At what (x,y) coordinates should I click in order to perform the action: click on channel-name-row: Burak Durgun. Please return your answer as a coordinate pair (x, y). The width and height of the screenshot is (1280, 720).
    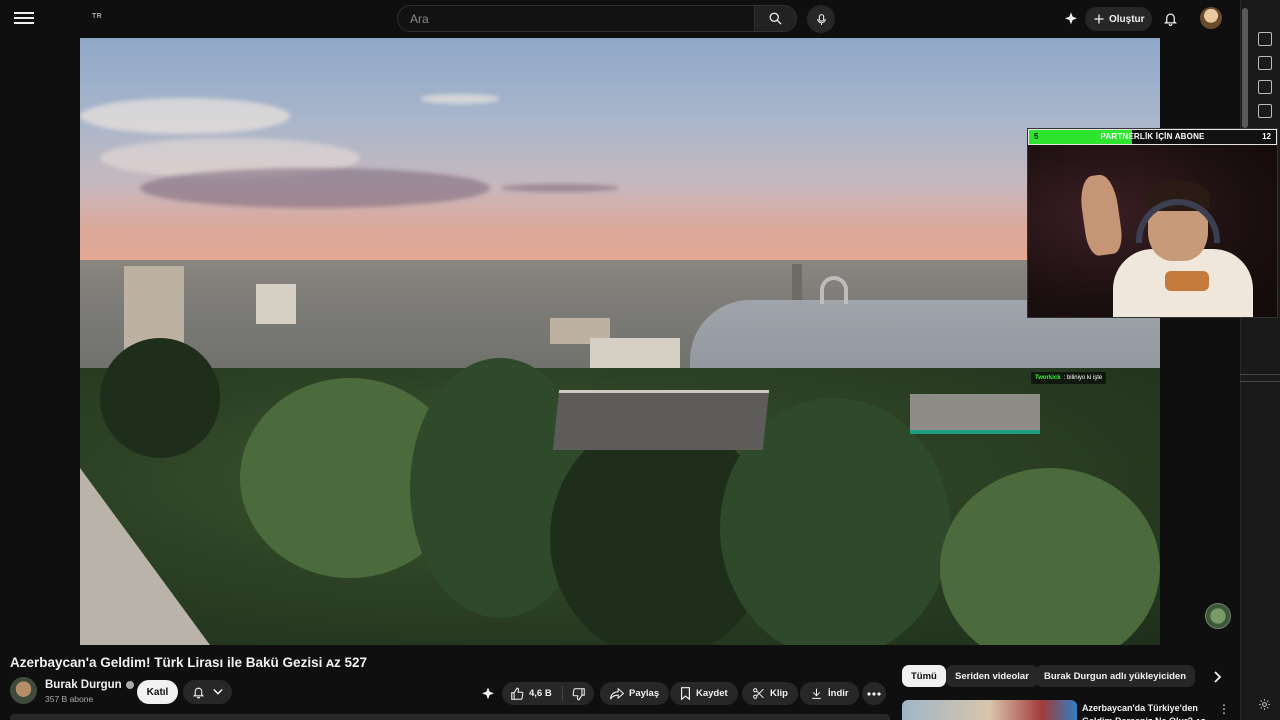
    Looking at the image, I should click on (89, 685).